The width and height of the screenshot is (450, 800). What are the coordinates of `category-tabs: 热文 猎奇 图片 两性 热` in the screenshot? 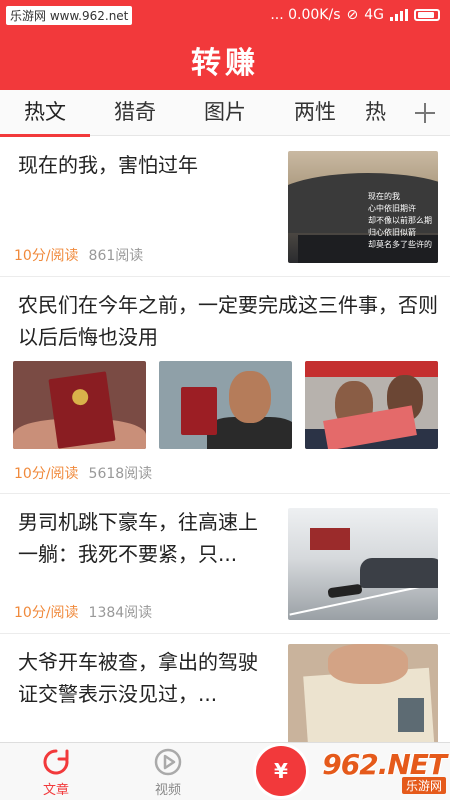 It's located at (225, 113).